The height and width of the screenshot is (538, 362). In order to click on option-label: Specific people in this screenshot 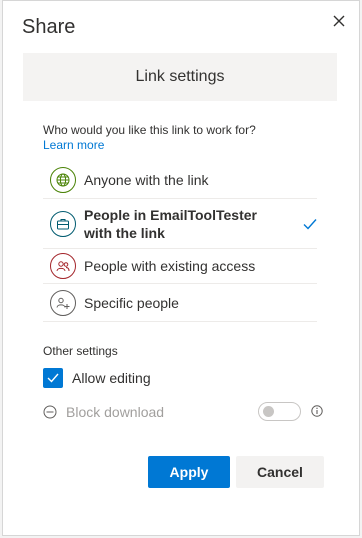, I will do `click(131, 302)`.